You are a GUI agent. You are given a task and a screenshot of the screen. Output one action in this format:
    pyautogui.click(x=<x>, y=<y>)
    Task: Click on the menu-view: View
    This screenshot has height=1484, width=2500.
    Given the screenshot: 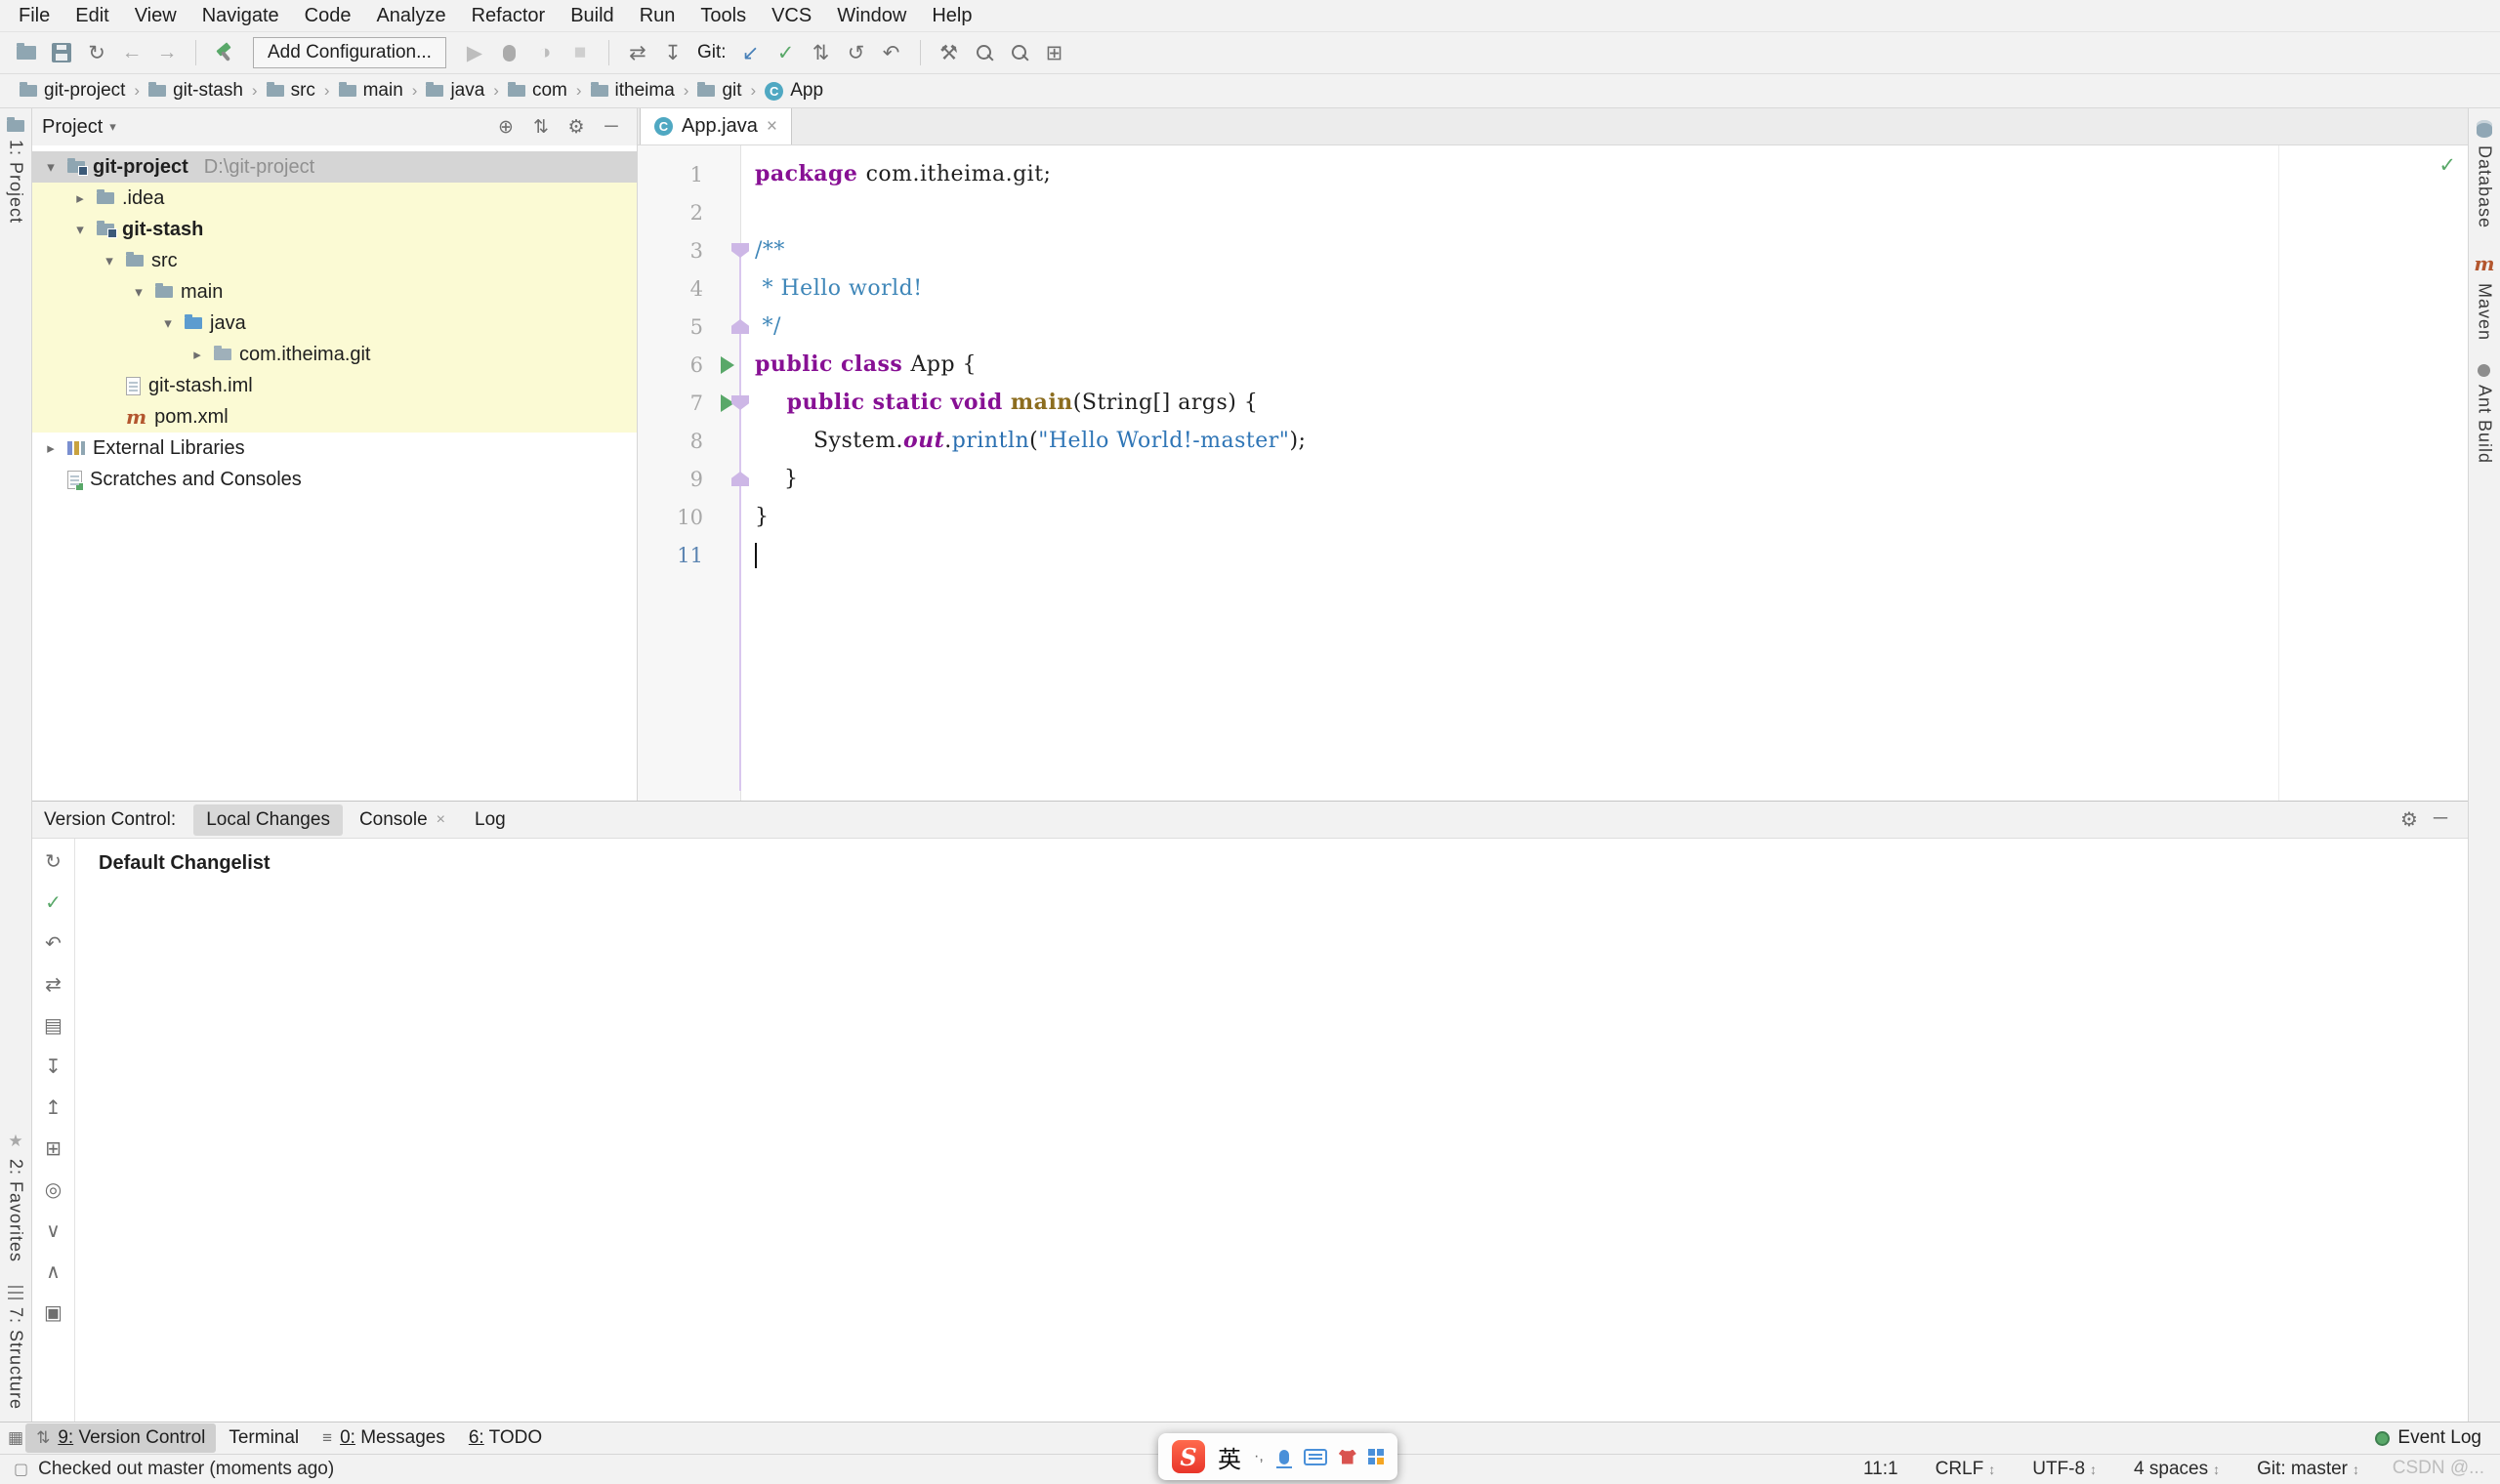 What is the action you would take?
    pyautogui.click(x=155, y=16)
    